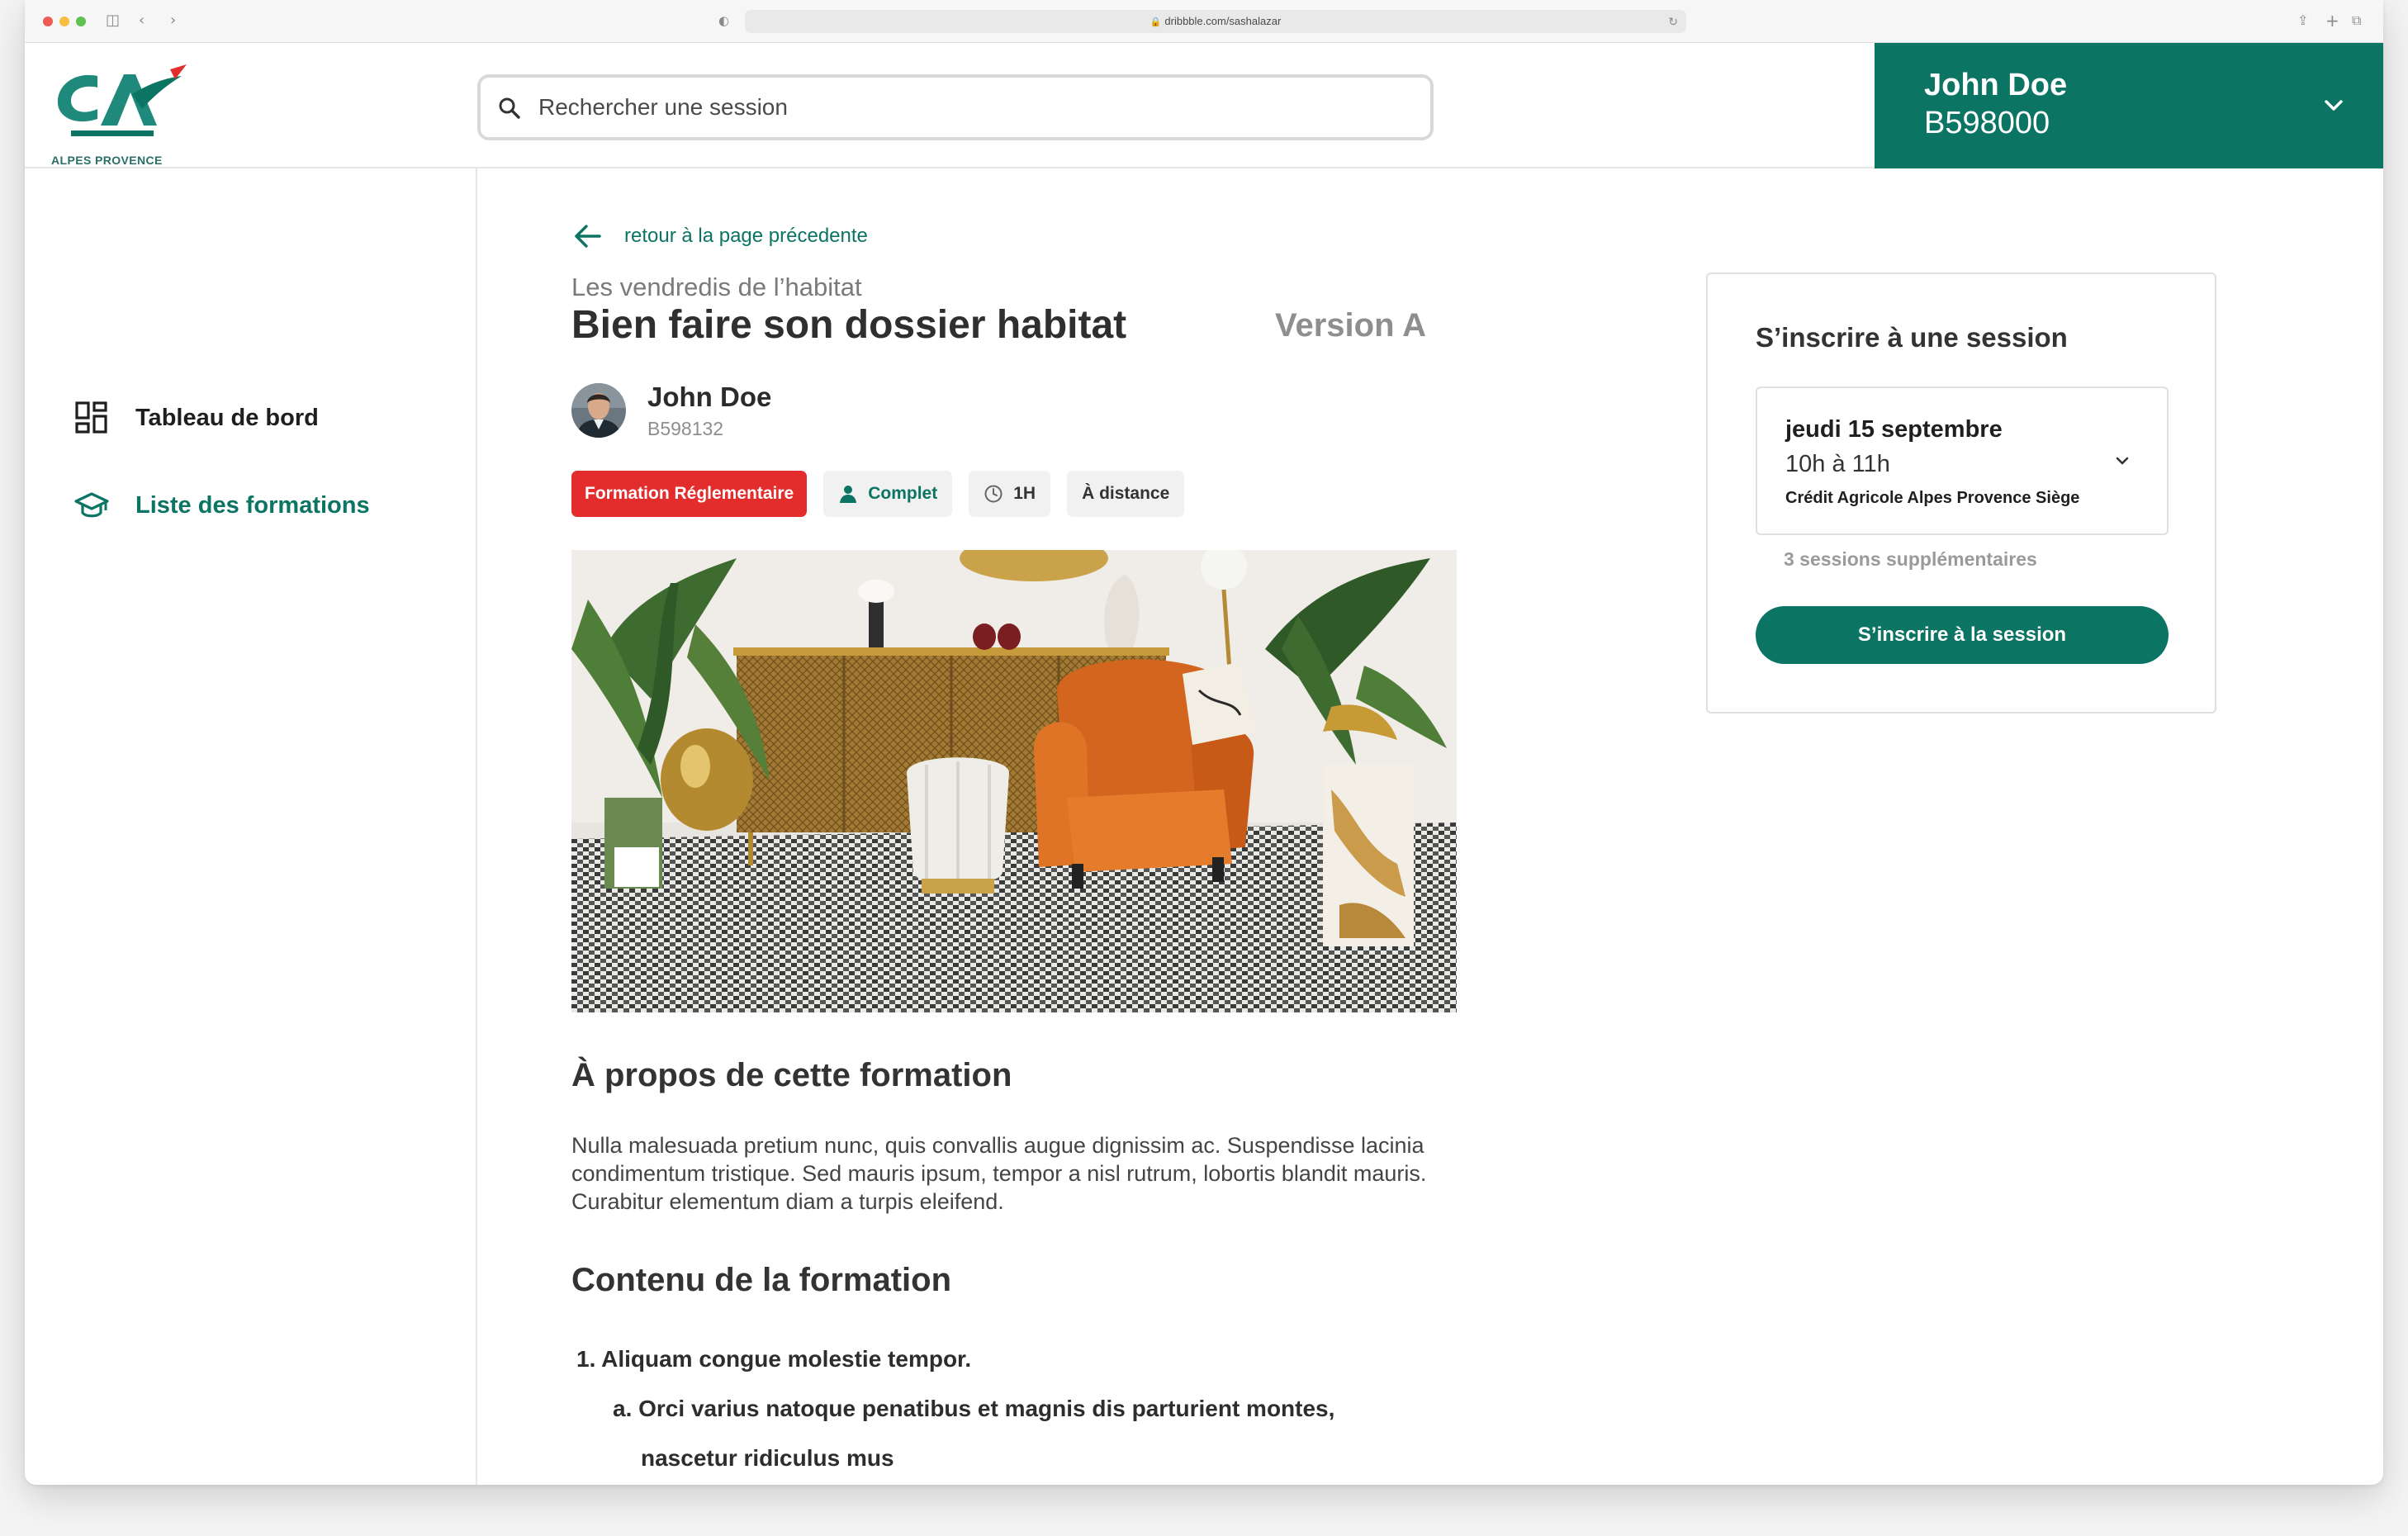 This screenshot has width=2408, height=1536. What do you see at coordinates (64, 21) in the screenshot?
I see `minimize-window-button` at bounding box center [64, 21].